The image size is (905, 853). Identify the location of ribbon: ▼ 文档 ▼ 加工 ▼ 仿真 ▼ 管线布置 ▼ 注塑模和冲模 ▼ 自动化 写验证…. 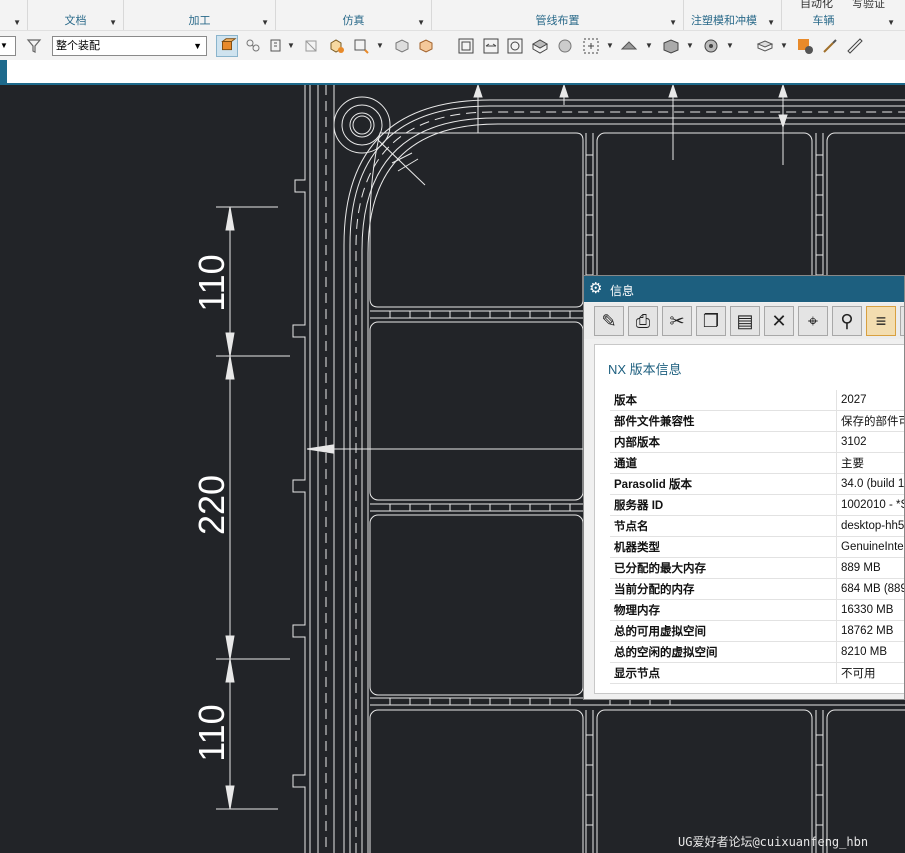
(452, 15).